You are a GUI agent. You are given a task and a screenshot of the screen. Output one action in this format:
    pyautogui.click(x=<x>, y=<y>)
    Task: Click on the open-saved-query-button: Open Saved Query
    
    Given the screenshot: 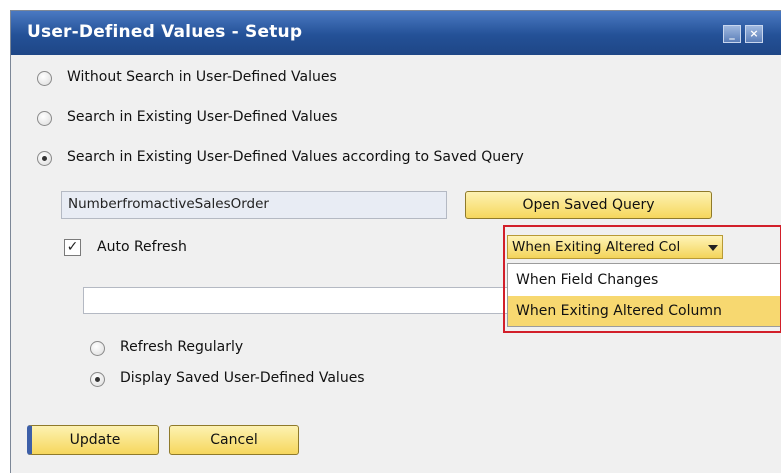 What is the action you would take?
    pyautogui.click(x=588, y=205)
    